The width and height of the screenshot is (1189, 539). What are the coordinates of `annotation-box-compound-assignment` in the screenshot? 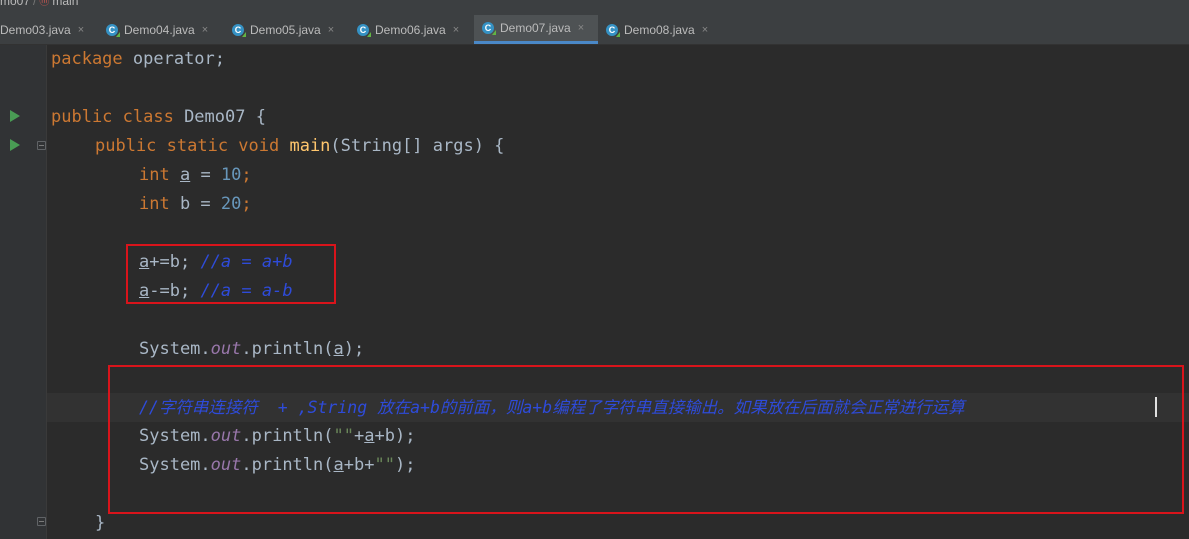 It's located at (231, 274).